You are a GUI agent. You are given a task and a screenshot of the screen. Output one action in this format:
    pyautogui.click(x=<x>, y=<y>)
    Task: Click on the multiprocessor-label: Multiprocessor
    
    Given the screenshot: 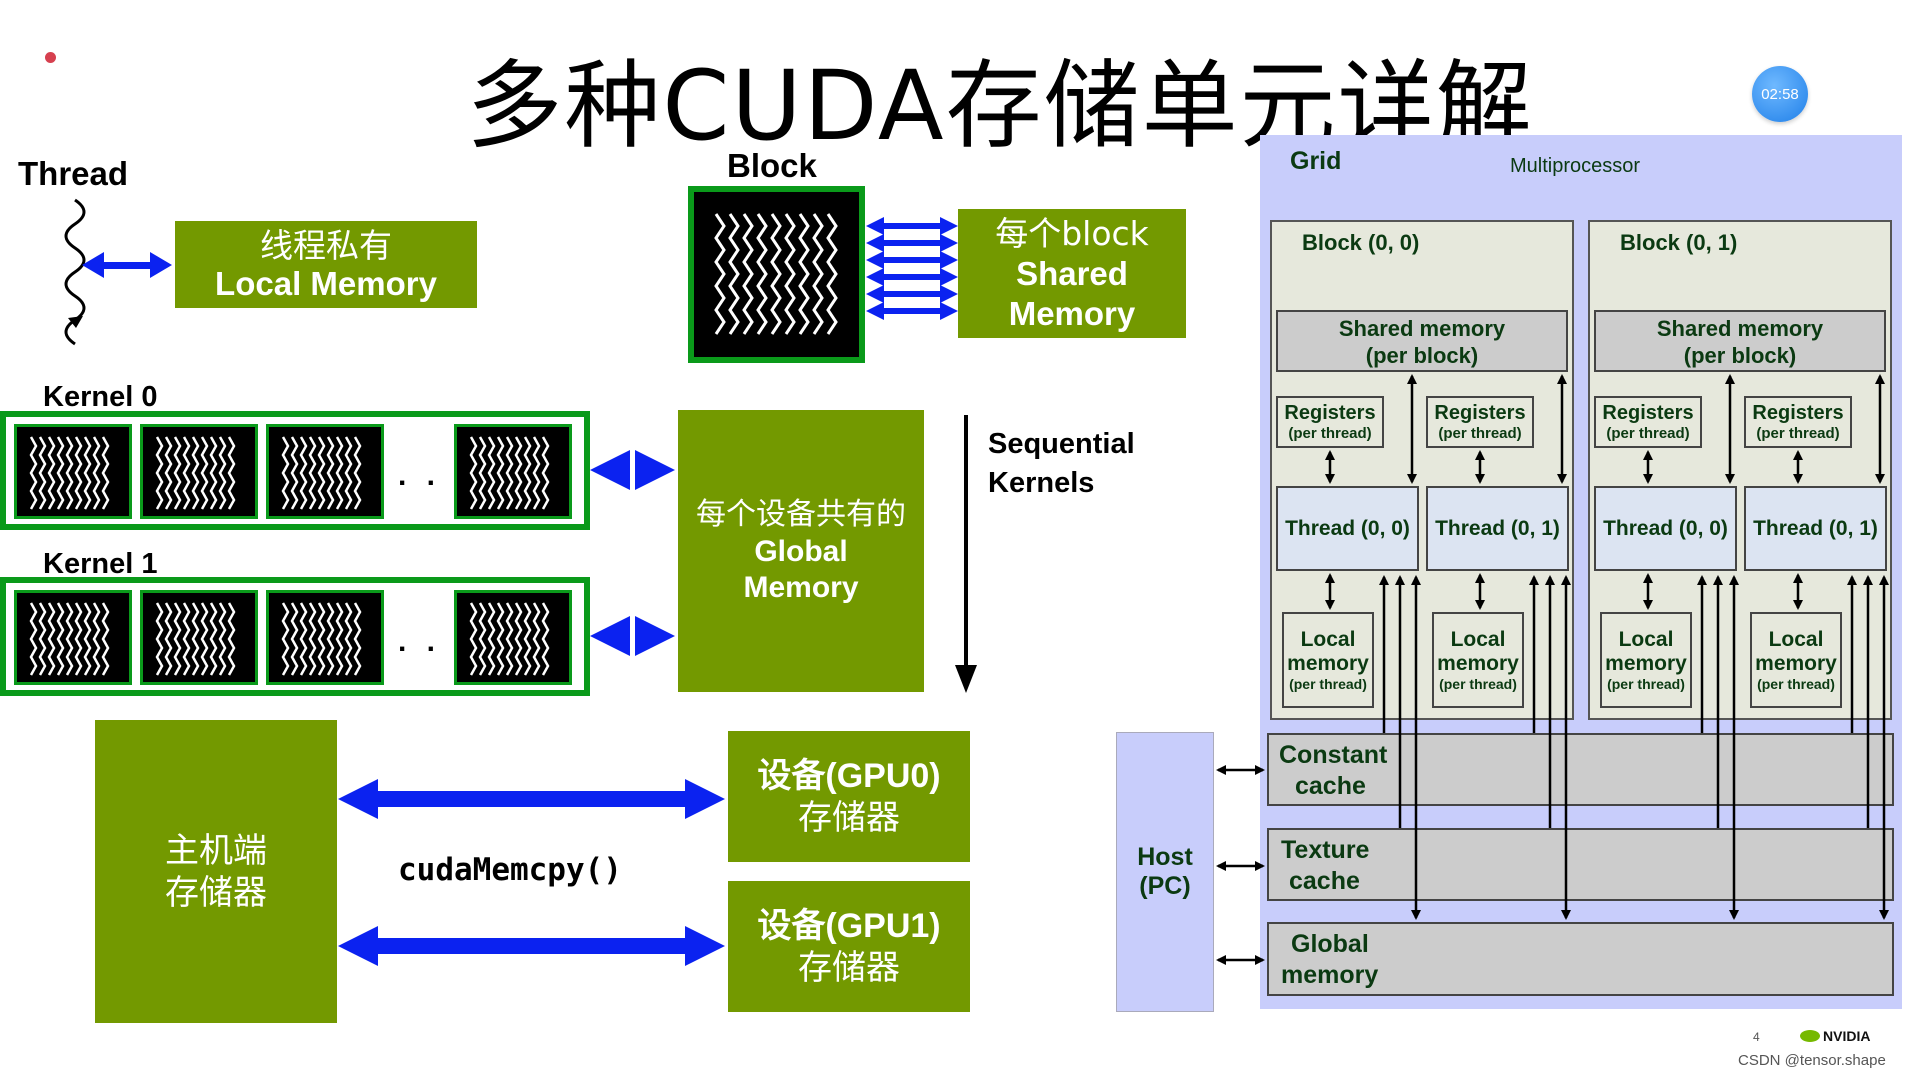 What is the action you would take?
    pyautogui.click(x=1575, y=166)
    